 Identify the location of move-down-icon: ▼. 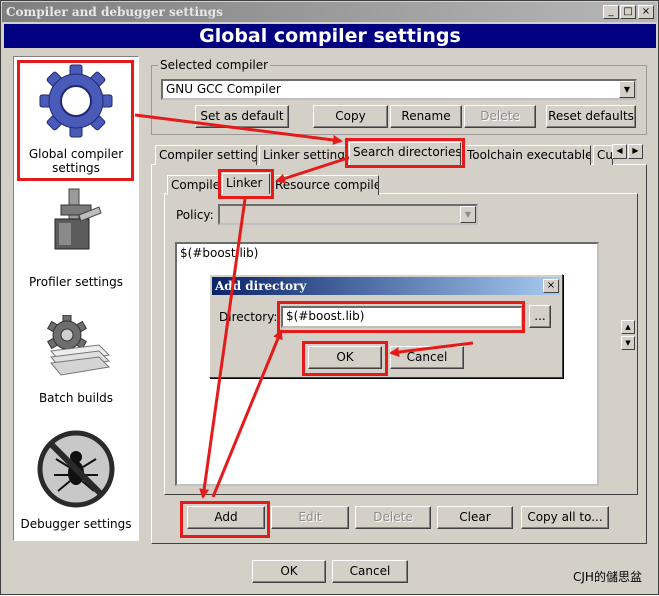
(628, 343).